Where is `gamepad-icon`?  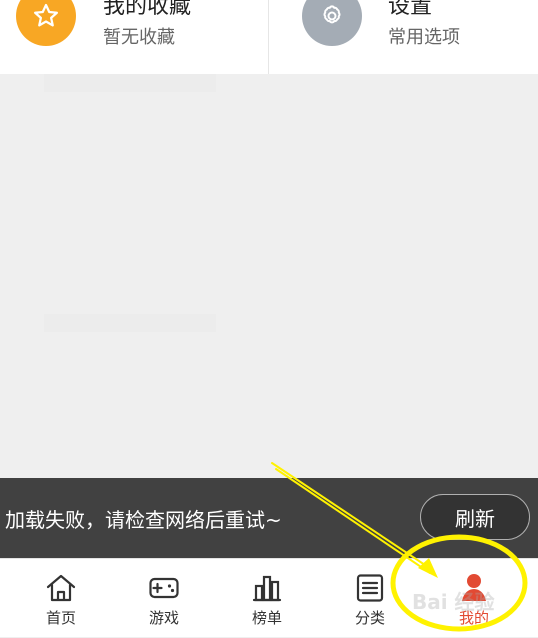 gamepad-icon is located at coordinates (164, 588).